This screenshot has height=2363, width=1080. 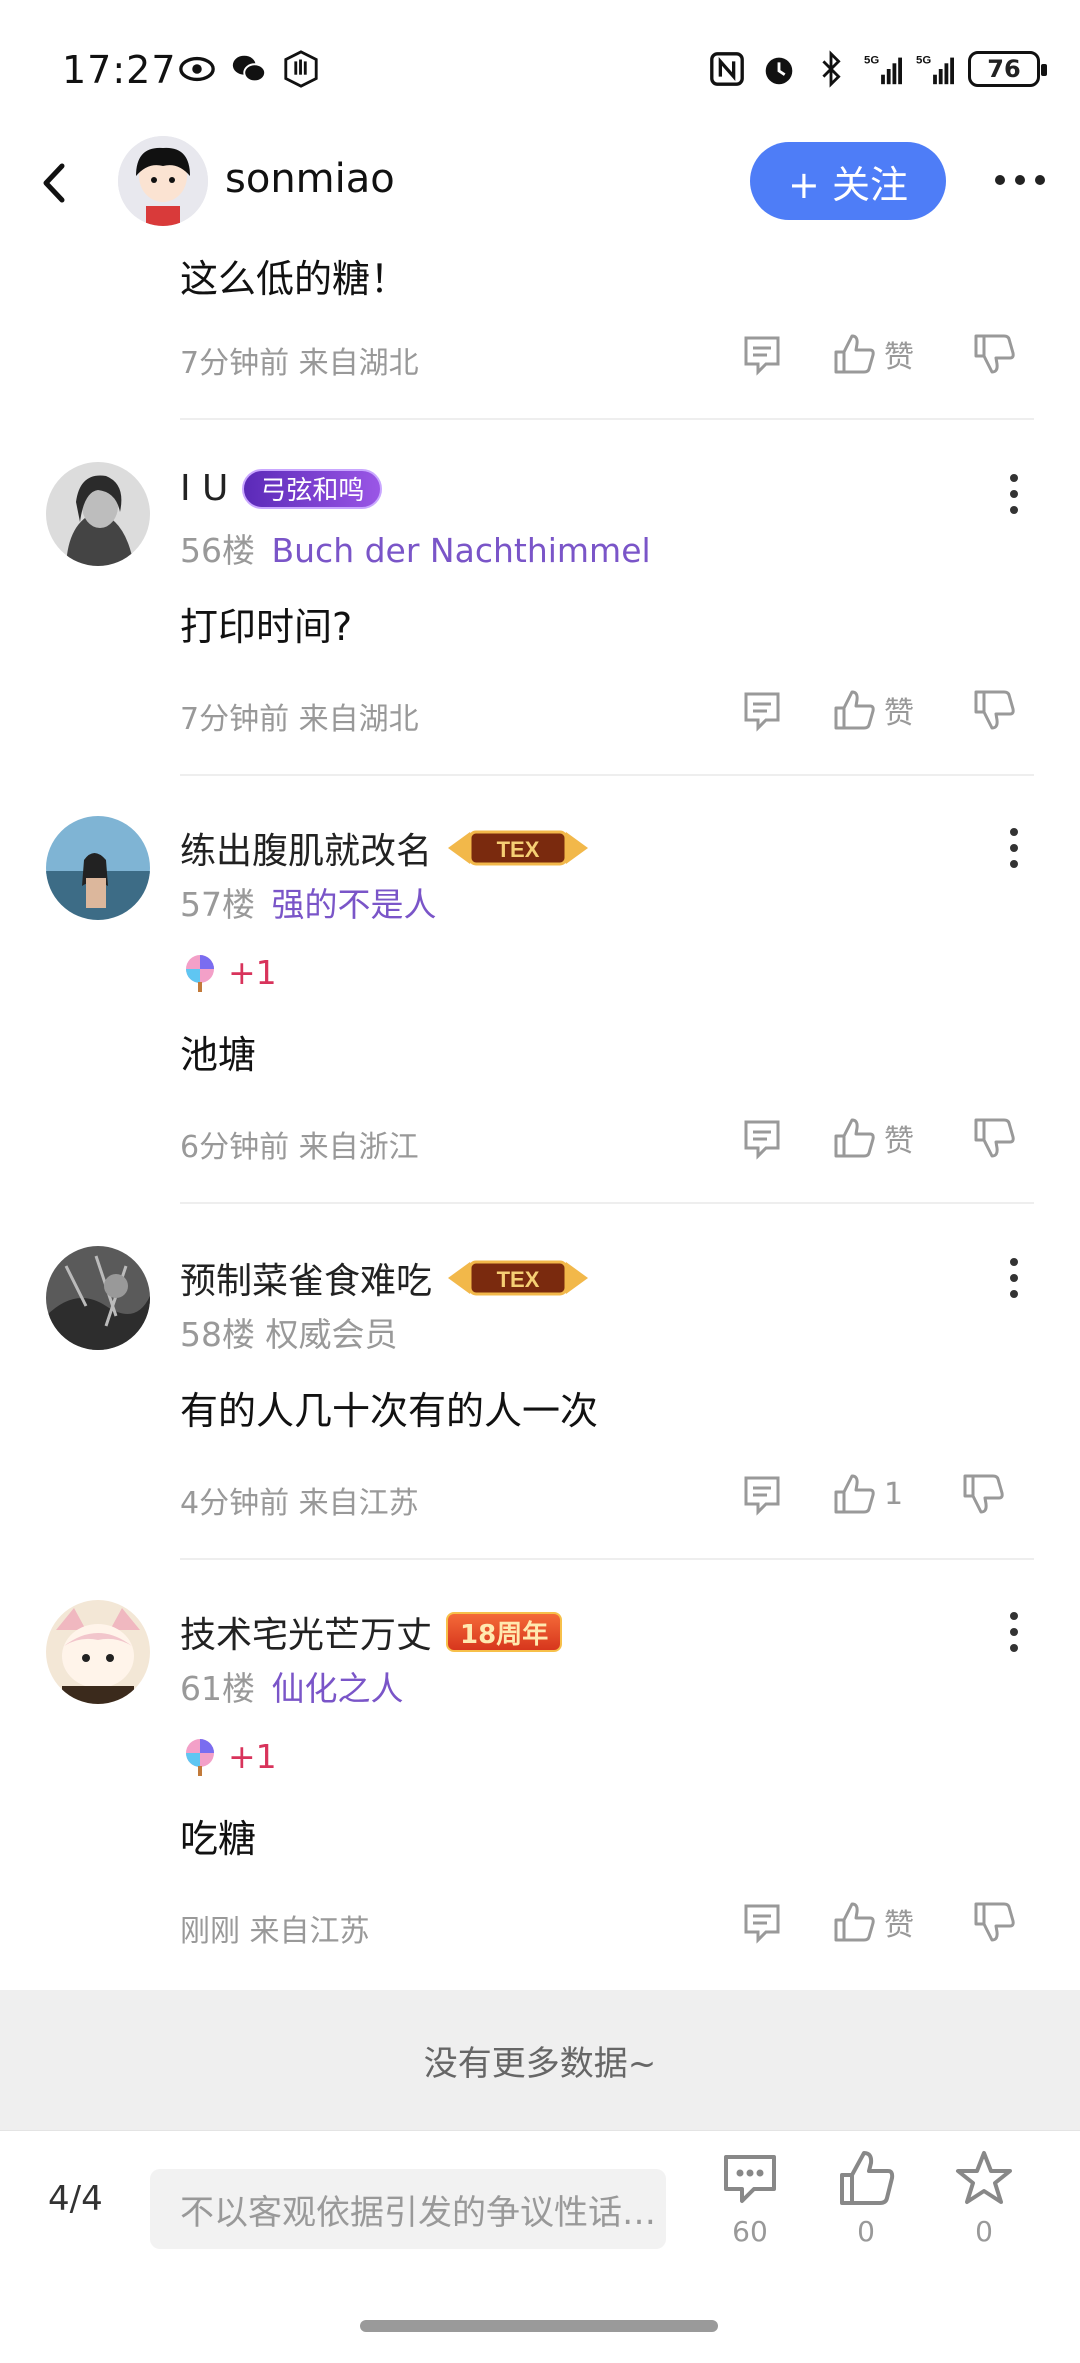 I want to click on eye-icon, so click(x=197, y=69).